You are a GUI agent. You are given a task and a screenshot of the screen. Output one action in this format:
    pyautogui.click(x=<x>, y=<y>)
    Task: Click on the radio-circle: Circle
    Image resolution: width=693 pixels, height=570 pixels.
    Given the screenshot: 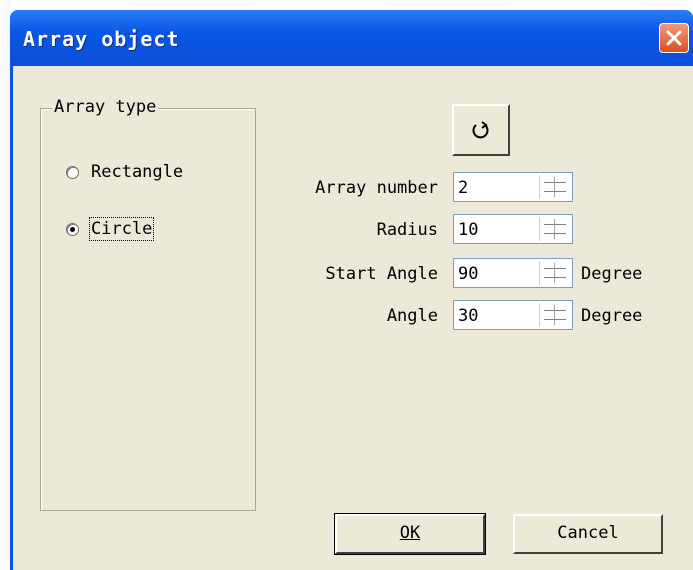 What is the action you would take?
    pyautogui.click(x=110, y=229)
    